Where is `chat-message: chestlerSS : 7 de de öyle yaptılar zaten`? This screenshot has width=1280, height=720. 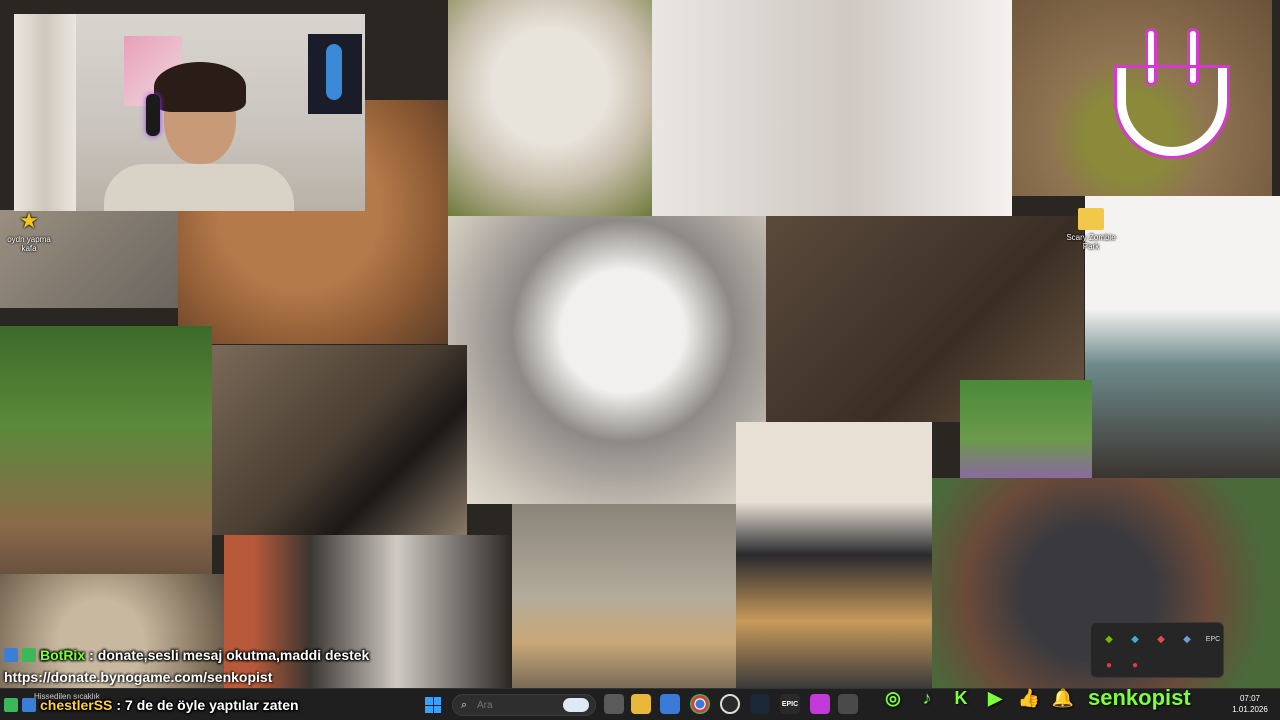 chat-message: chestlerSS : 7 de de öyle yaptılar zaten is located at coordinates (151, 705).